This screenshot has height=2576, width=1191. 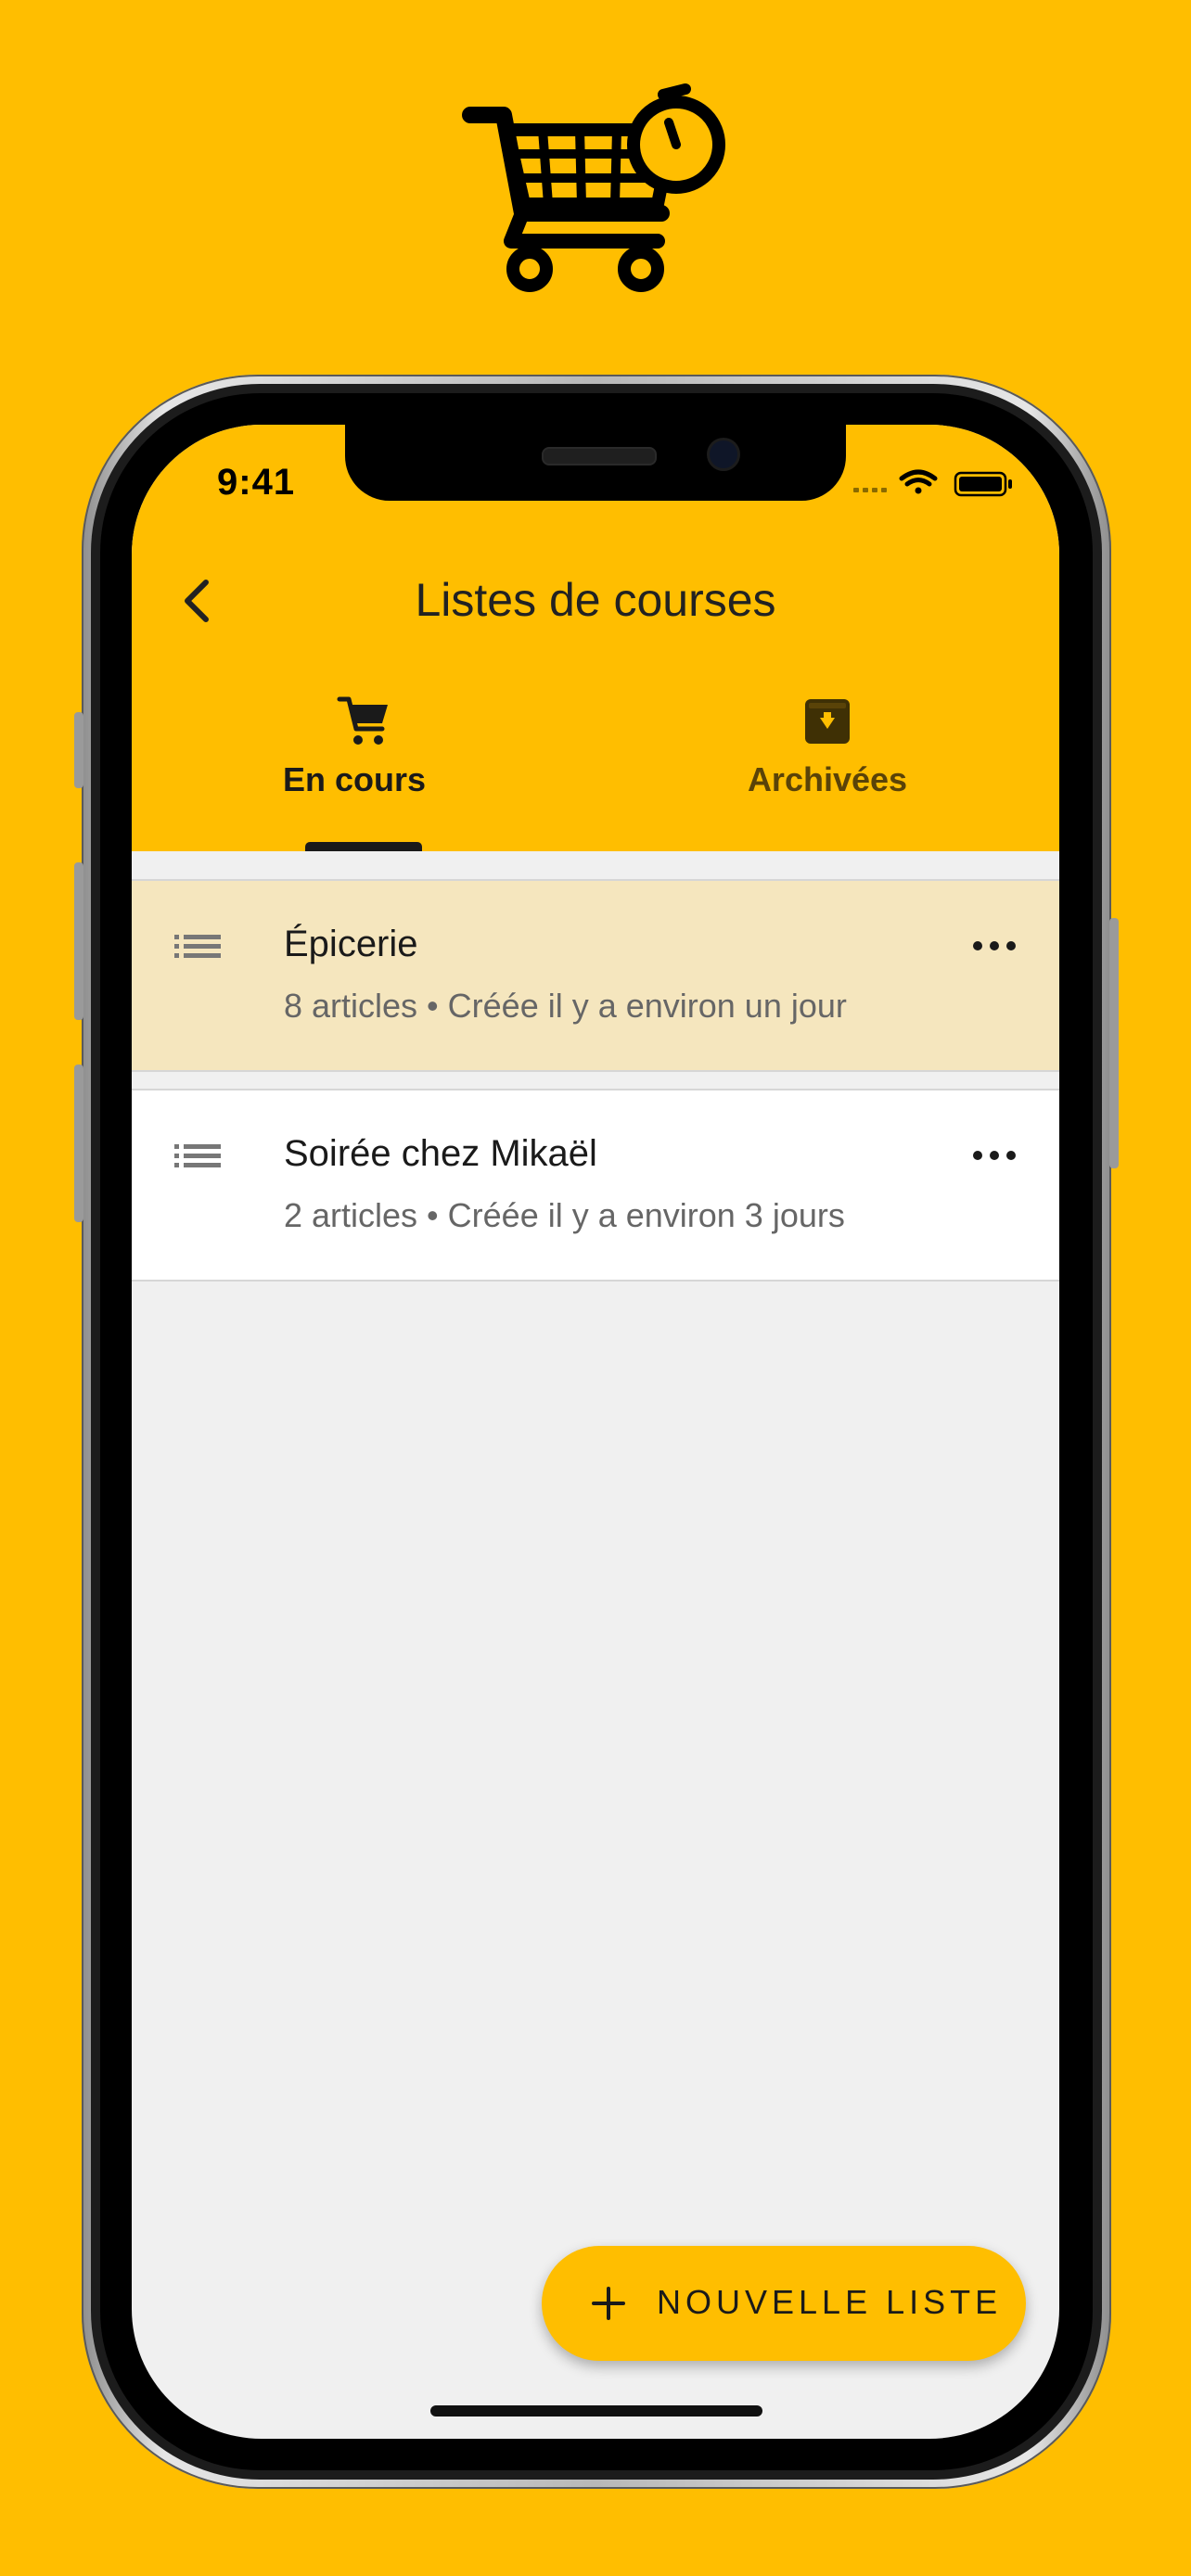 What do you see at coordinates (918, 482) in the screenshot?
I see `wifi-icon` at bounding box center [918, 482].